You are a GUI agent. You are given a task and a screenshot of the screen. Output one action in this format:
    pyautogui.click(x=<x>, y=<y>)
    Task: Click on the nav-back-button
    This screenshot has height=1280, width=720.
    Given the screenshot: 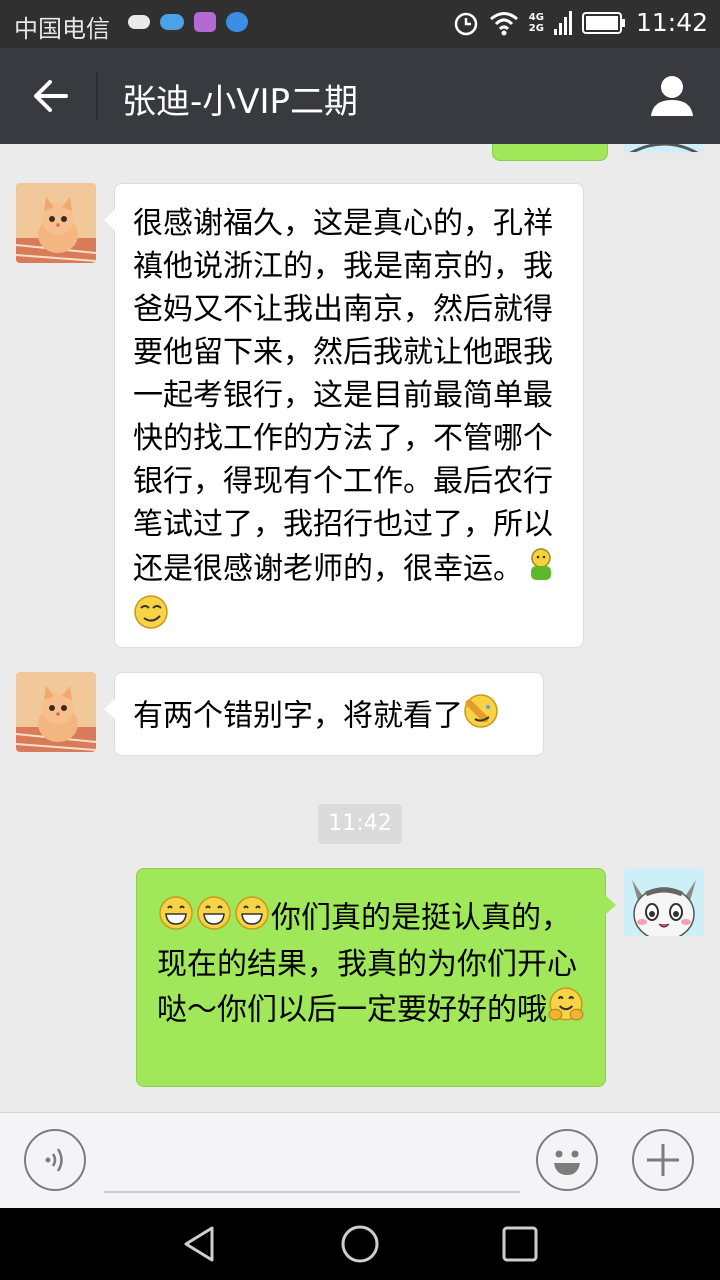 What is the action you would take?
    pyautogui.click(x=200, y=1244)
    